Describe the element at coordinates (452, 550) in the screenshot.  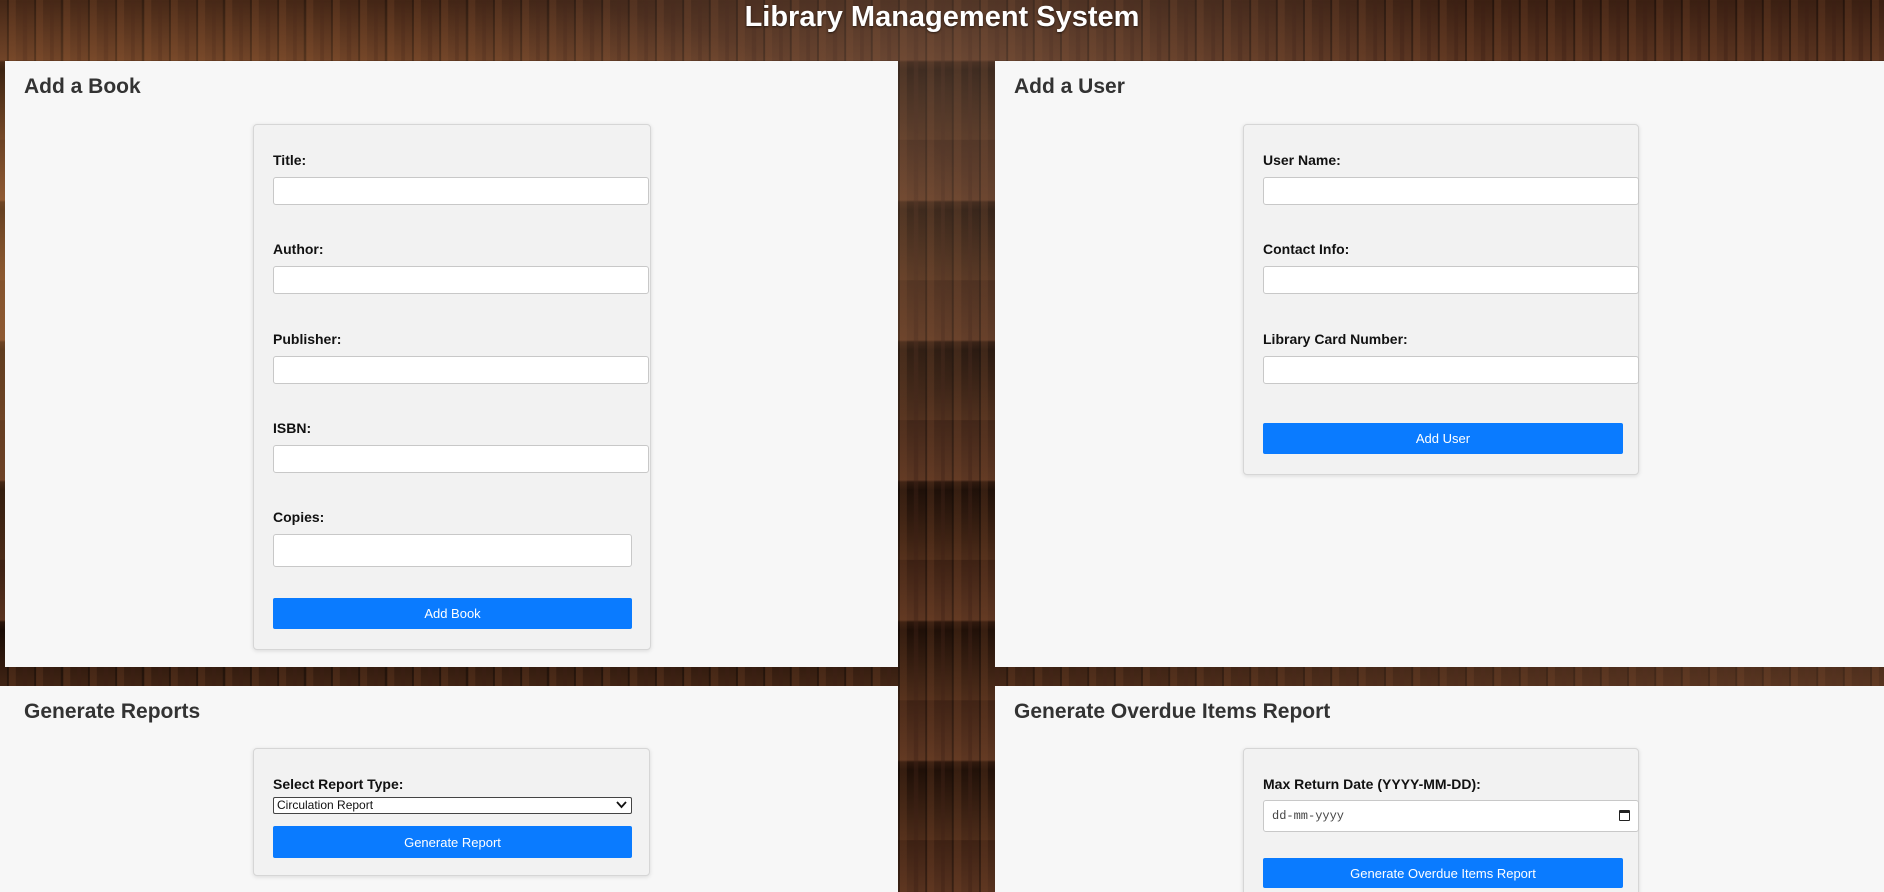
I see `copies-input` at that location.